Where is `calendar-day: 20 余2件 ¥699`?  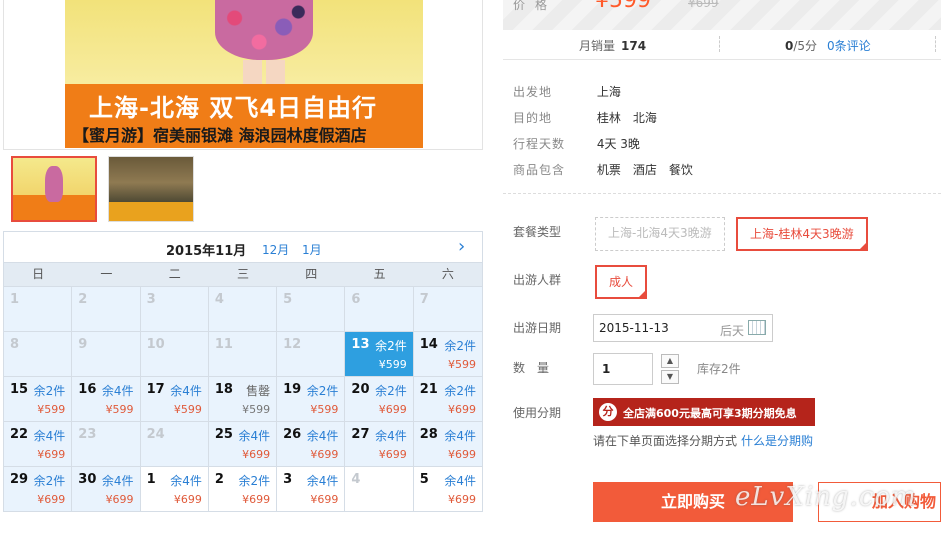
calendar-day: 20 余2件 ¥699 is located at coordinates (379, 399).